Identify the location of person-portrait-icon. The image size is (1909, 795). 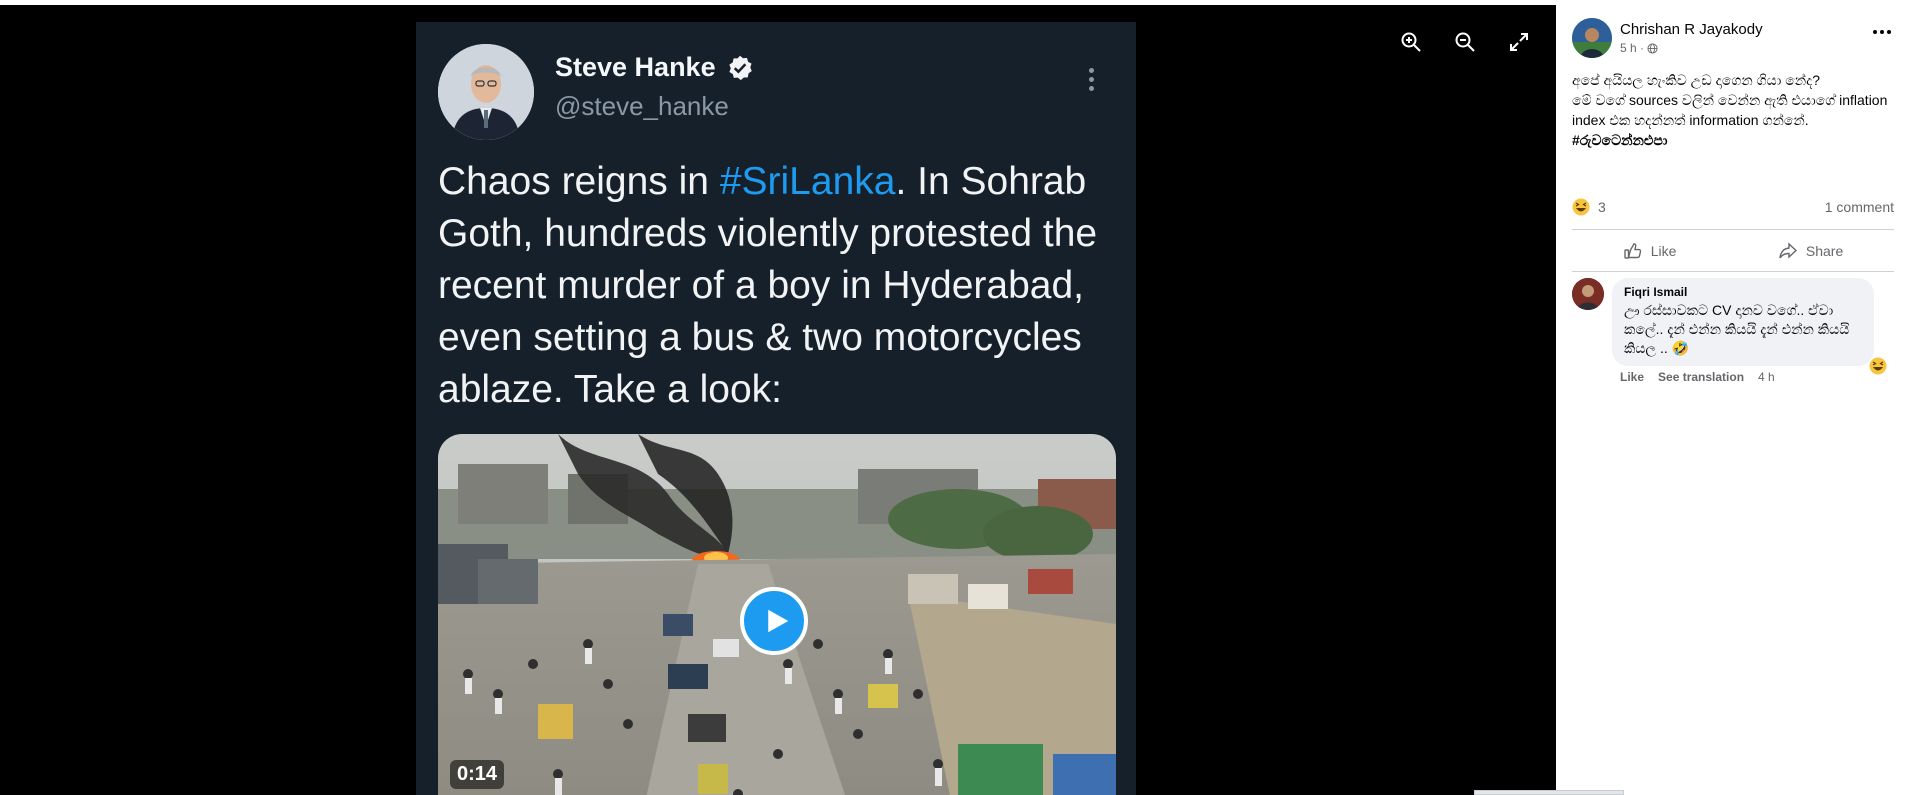
(486, 92).